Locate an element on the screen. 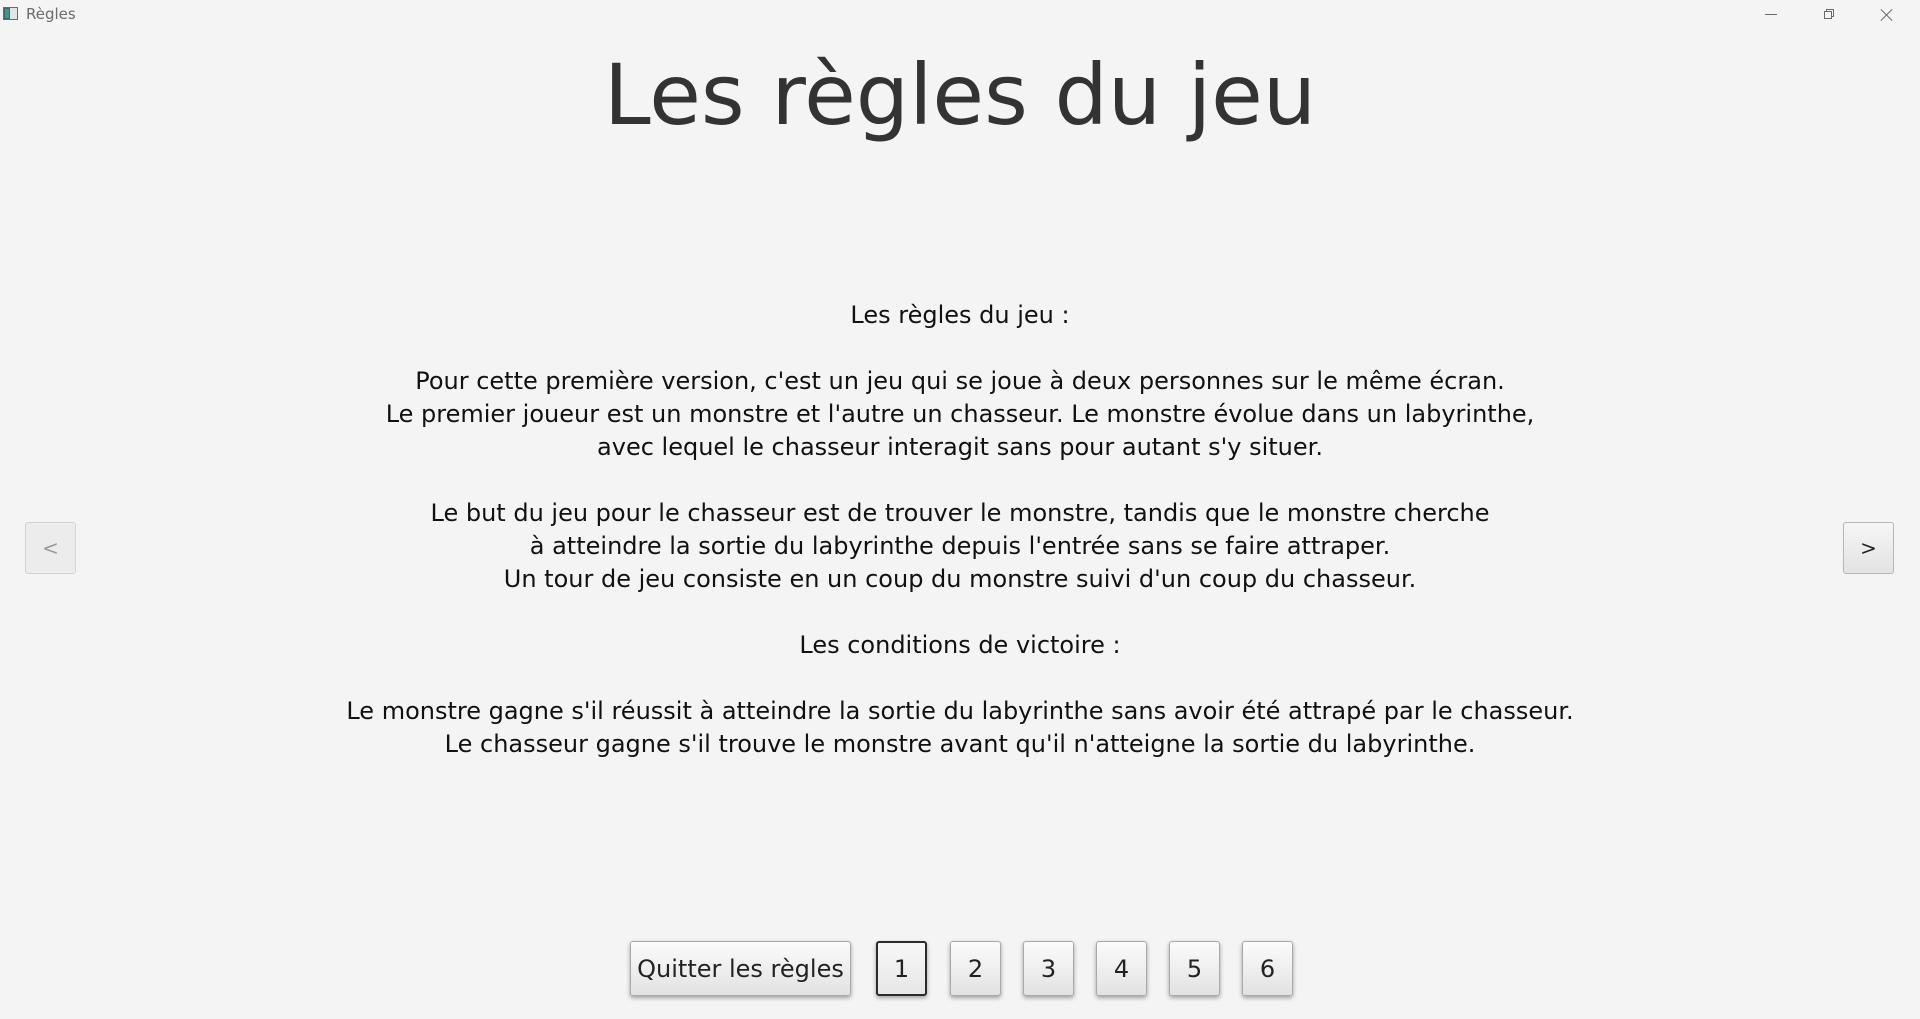  page-6-button: 6 is located at coordinates (1267, 968).